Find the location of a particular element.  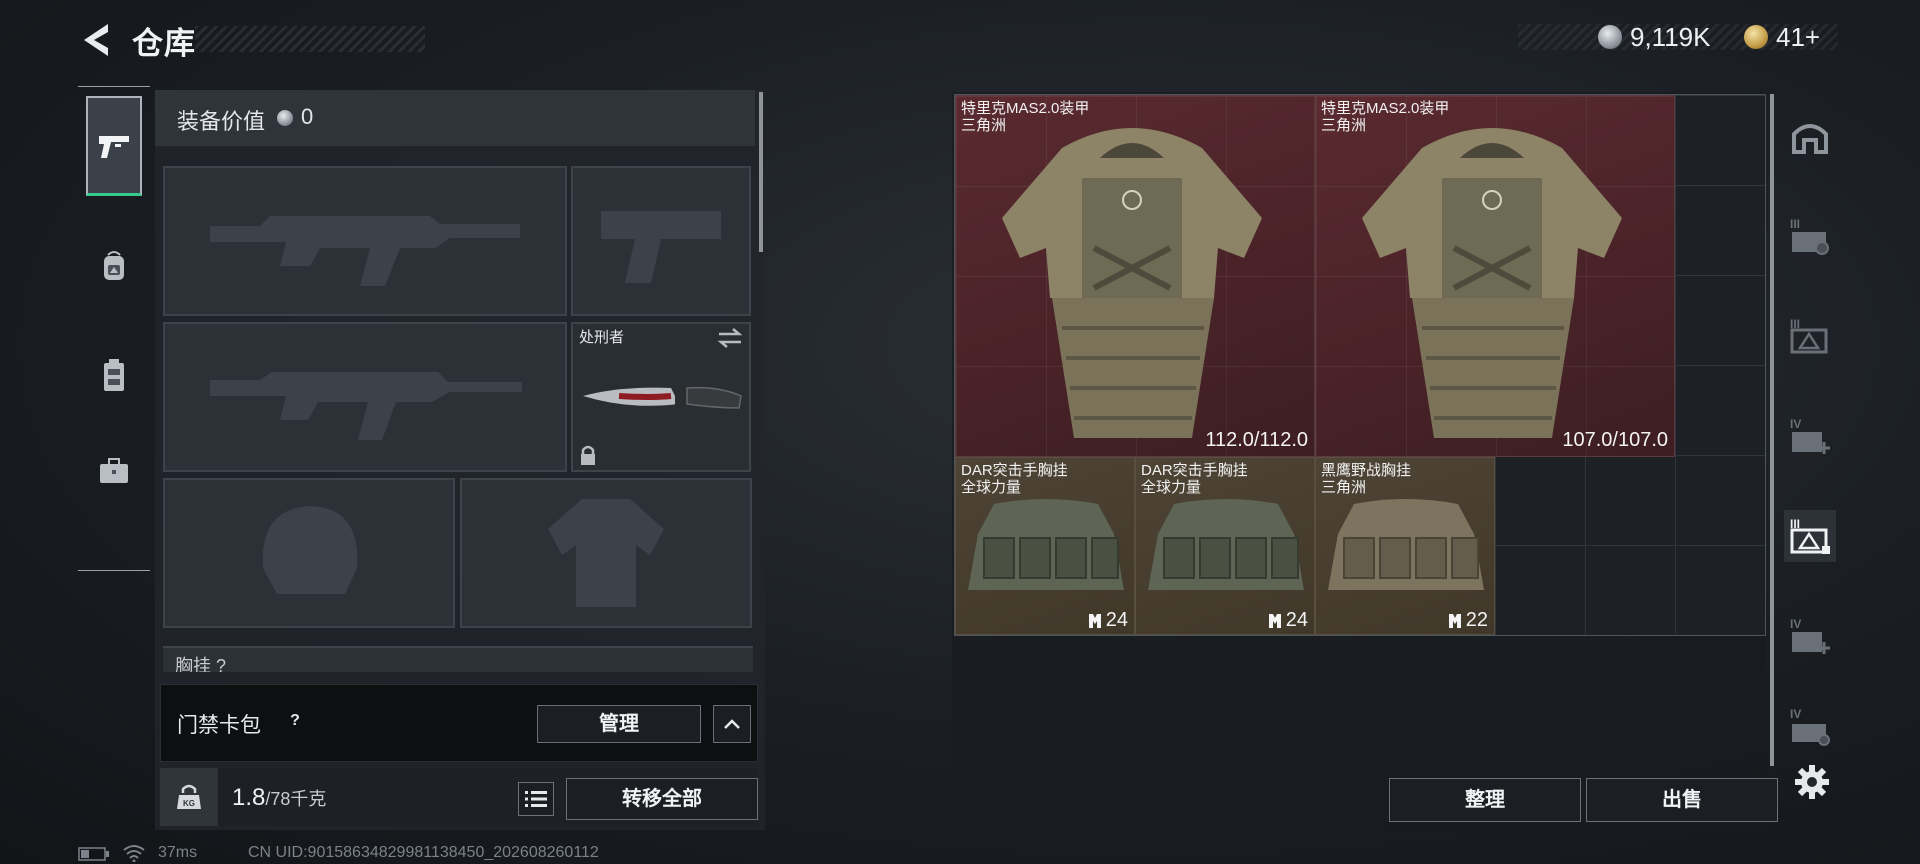

currency-bar: 9,119K 41+ is located at coordinates (1686, 37).